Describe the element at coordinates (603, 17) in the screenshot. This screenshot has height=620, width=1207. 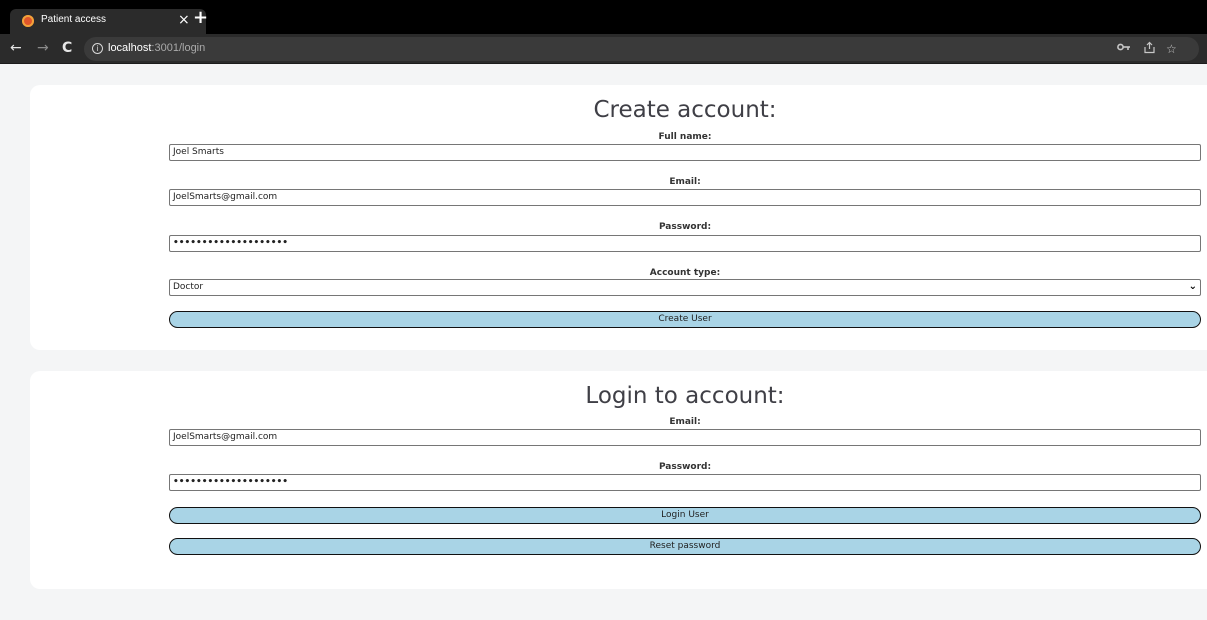
I see `browser-tab-strip: Patient access × +` at that location.